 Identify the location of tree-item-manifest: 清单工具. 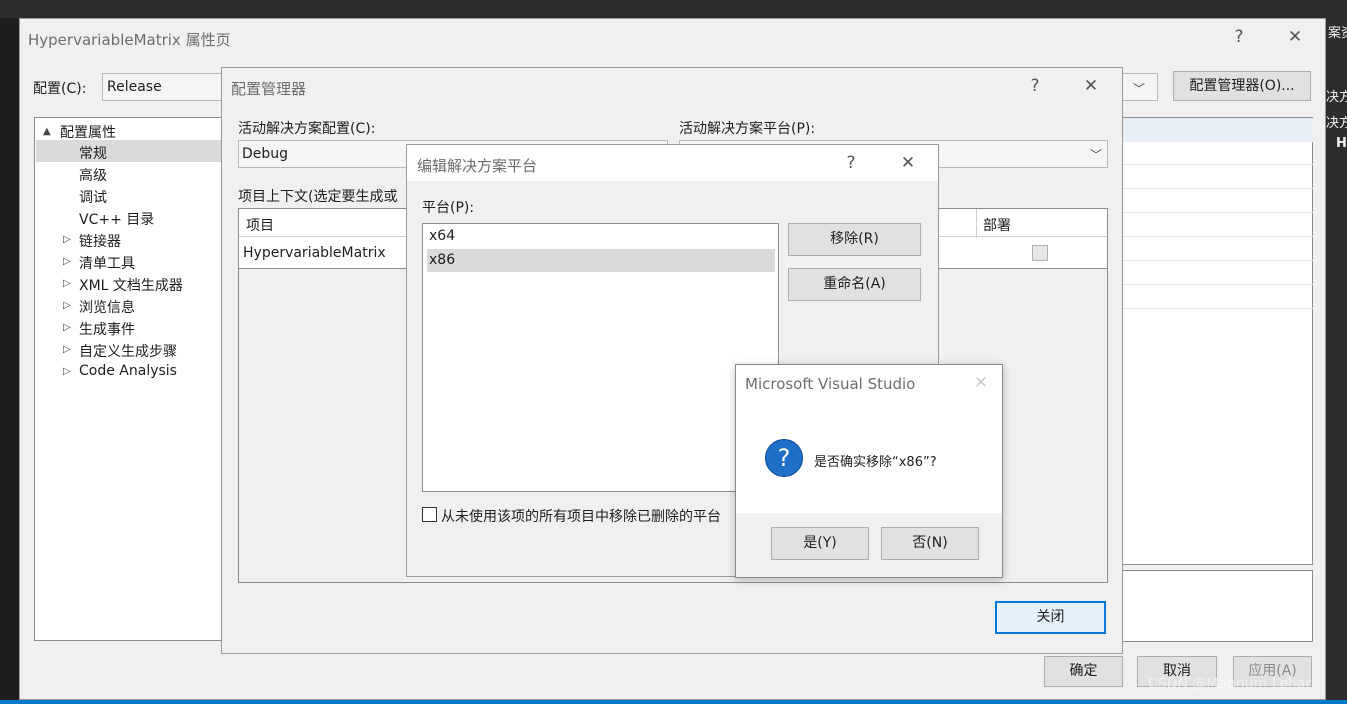
(107, 263).